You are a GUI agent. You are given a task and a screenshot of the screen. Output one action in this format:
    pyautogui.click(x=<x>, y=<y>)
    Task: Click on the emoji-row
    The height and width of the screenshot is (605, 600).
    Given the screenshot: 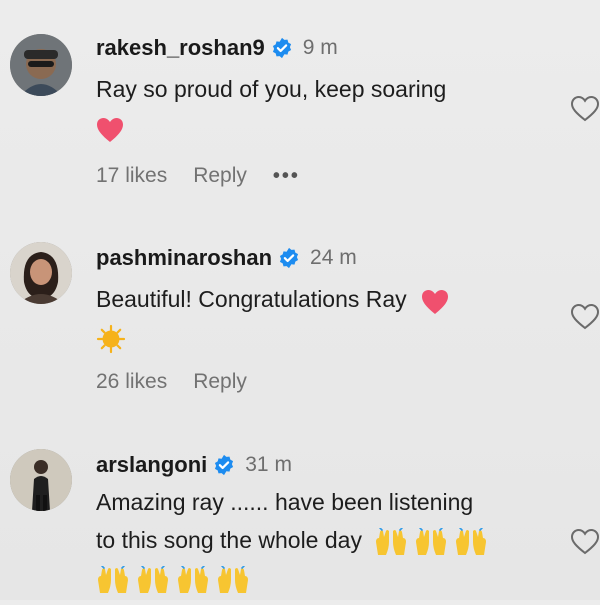 What is the action you would take?
    pyautogui.click(x=176, y=579)
    